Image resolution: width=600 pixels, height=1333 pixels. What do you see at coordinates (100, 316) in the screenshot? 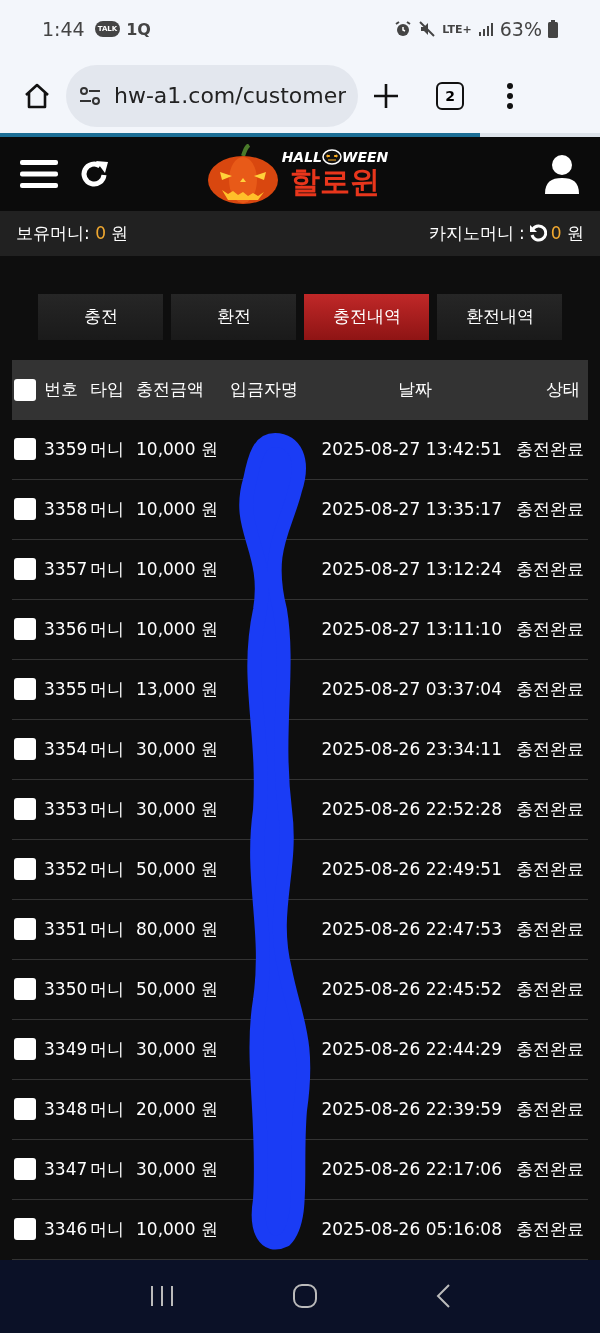
I see `tab: 충전` at bounding box center [100, 316].